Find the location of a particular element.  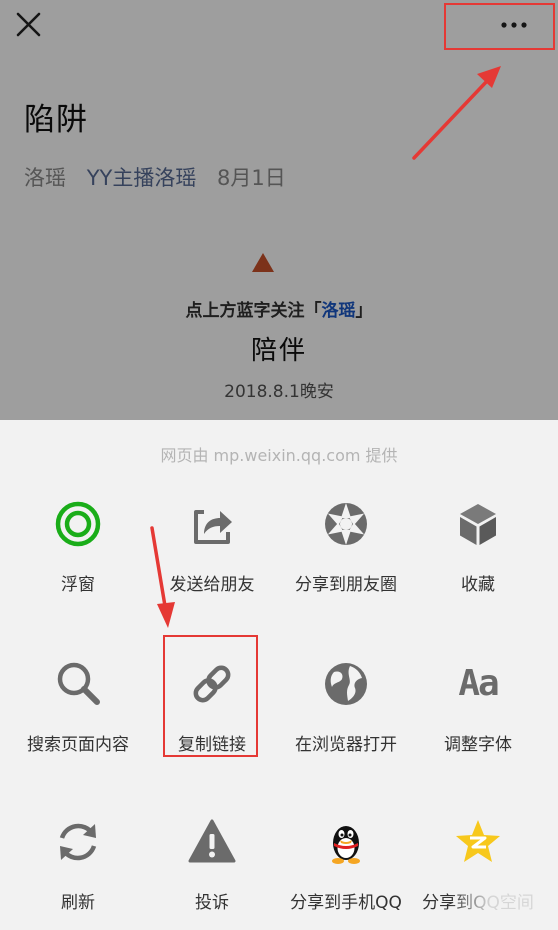

follow-prefix: 点上方蓝字关注「 is located at coordinates (253, 311).